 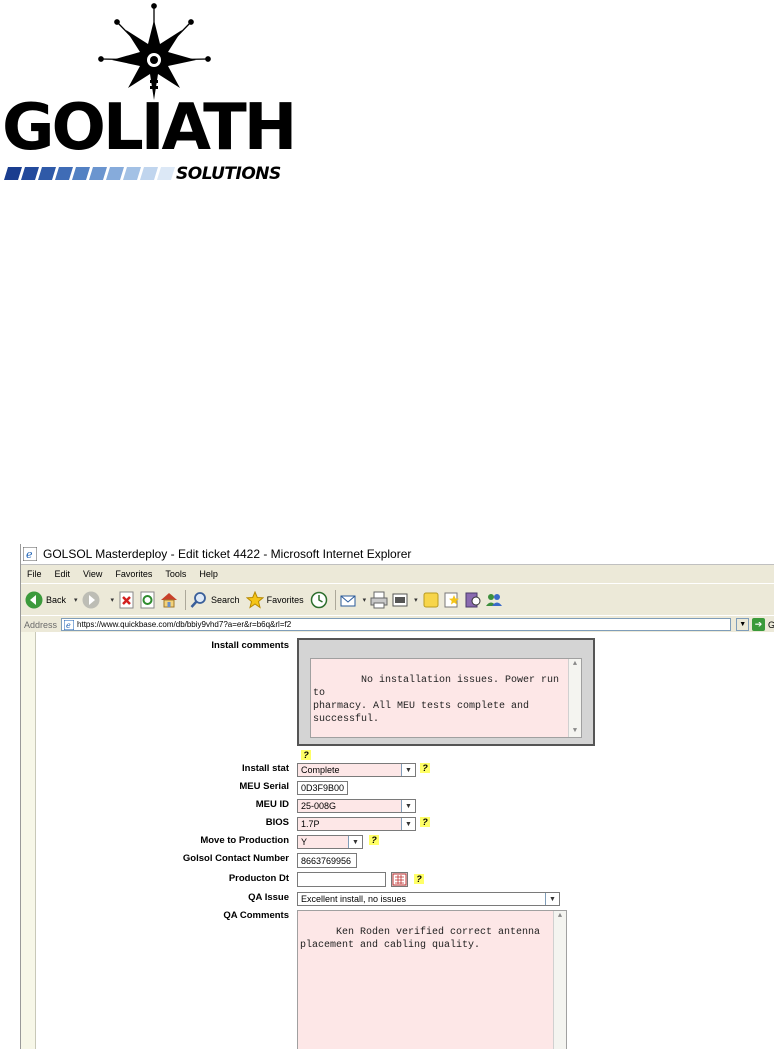 I want to click on browser-toolbar: Back ▾ ▾ Search Favorites ▾ ▾, so click(x=397, y=599).